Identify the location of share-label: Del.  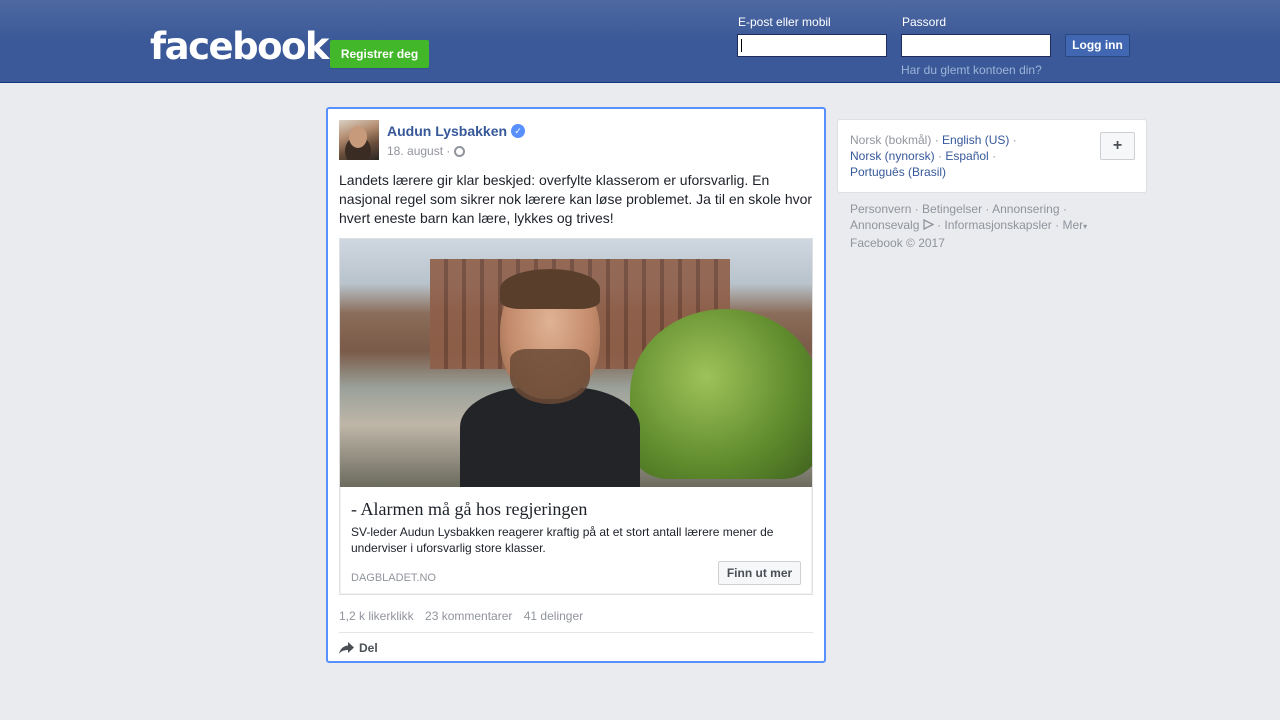
(368, 648).